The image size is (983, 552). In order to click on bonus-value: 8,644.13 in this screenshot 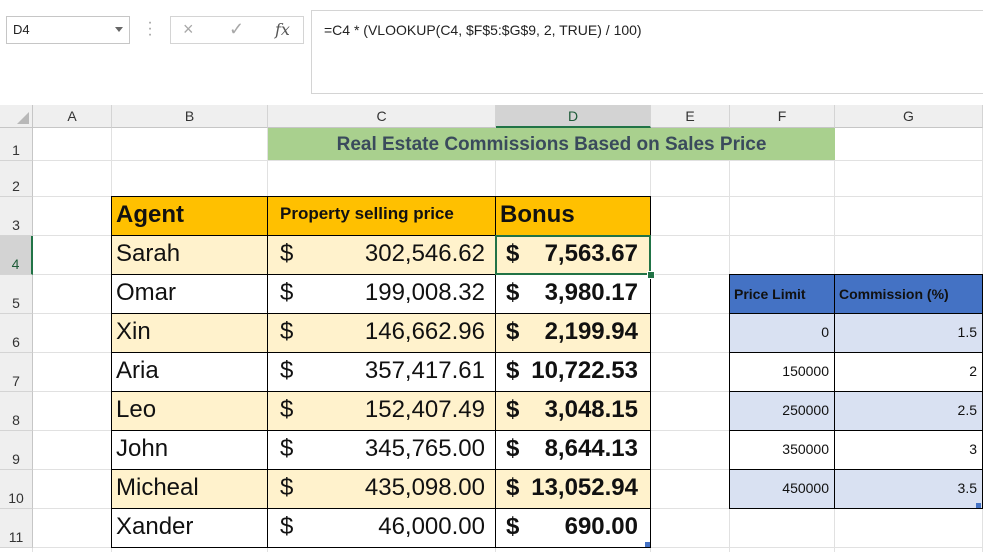, I will do `click(591, 448)`.